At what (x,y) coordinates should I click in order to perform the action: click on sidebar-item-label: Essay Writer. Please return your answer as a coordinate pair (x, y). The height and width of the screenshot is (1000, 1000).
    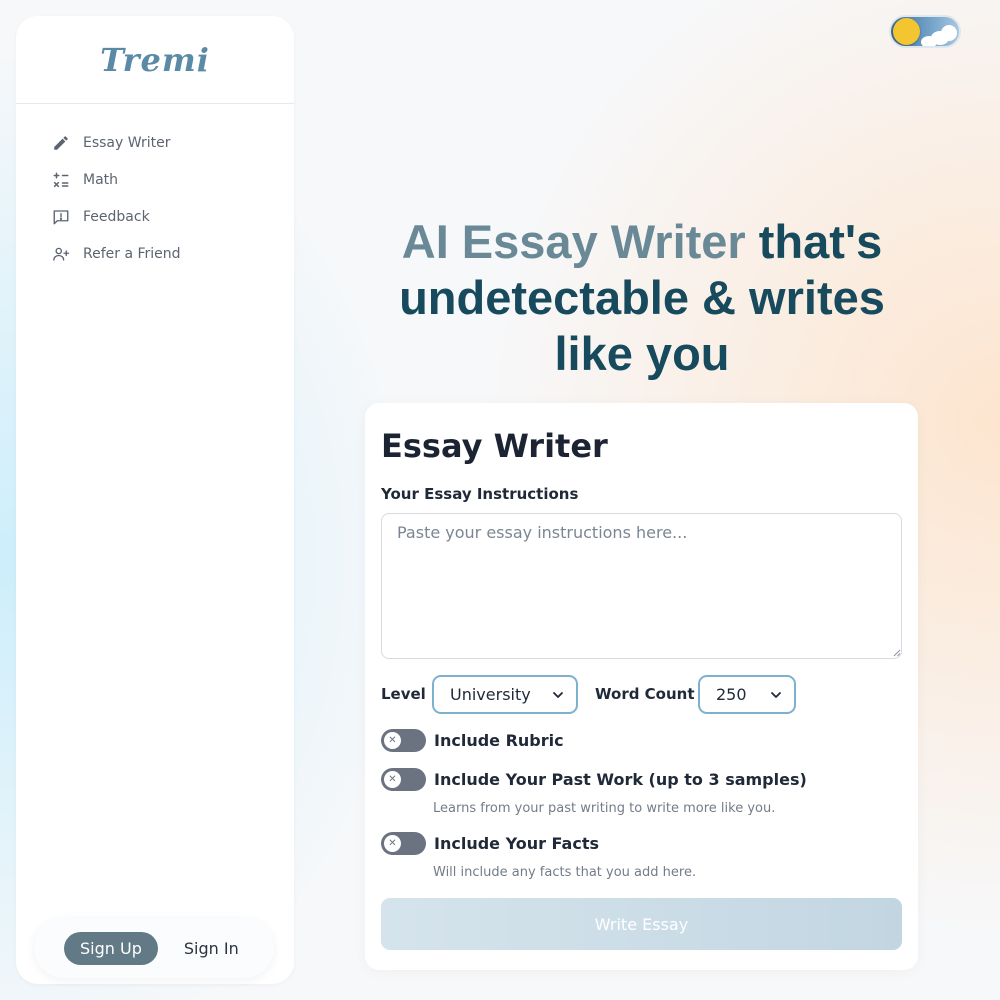
    Looking at the image, I should click on (127, 142).